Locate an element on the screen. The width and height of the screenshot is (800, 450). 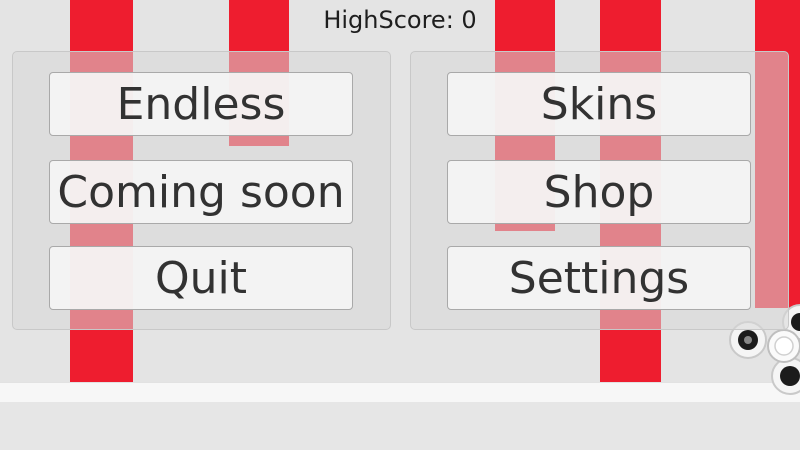
settings-button: Settings is located at coordinates (599, 278).